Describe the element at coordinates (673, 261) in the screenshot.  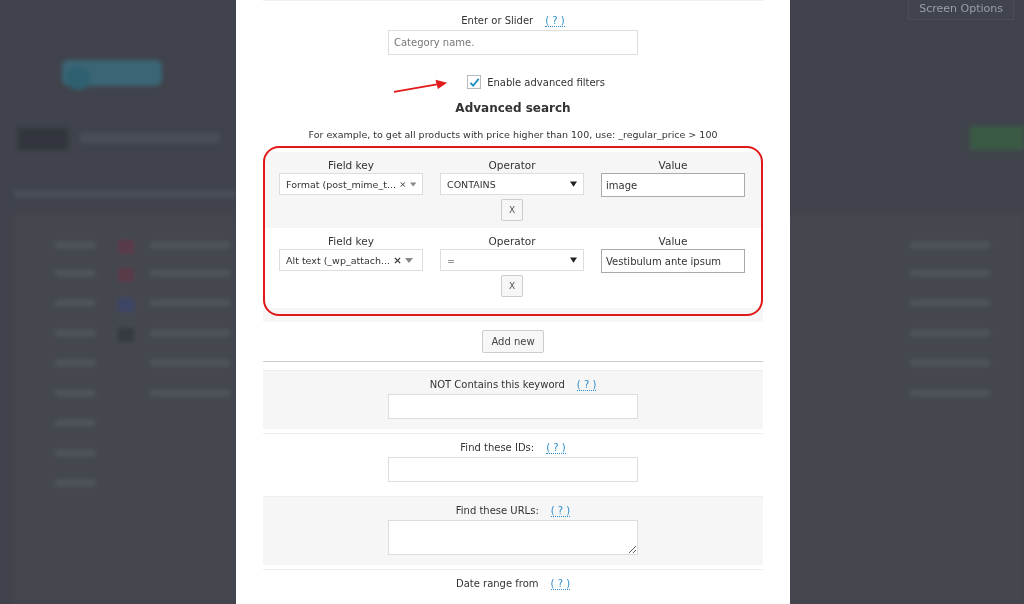
I see `value-field: Vestibulum ante ipsum` at that location.